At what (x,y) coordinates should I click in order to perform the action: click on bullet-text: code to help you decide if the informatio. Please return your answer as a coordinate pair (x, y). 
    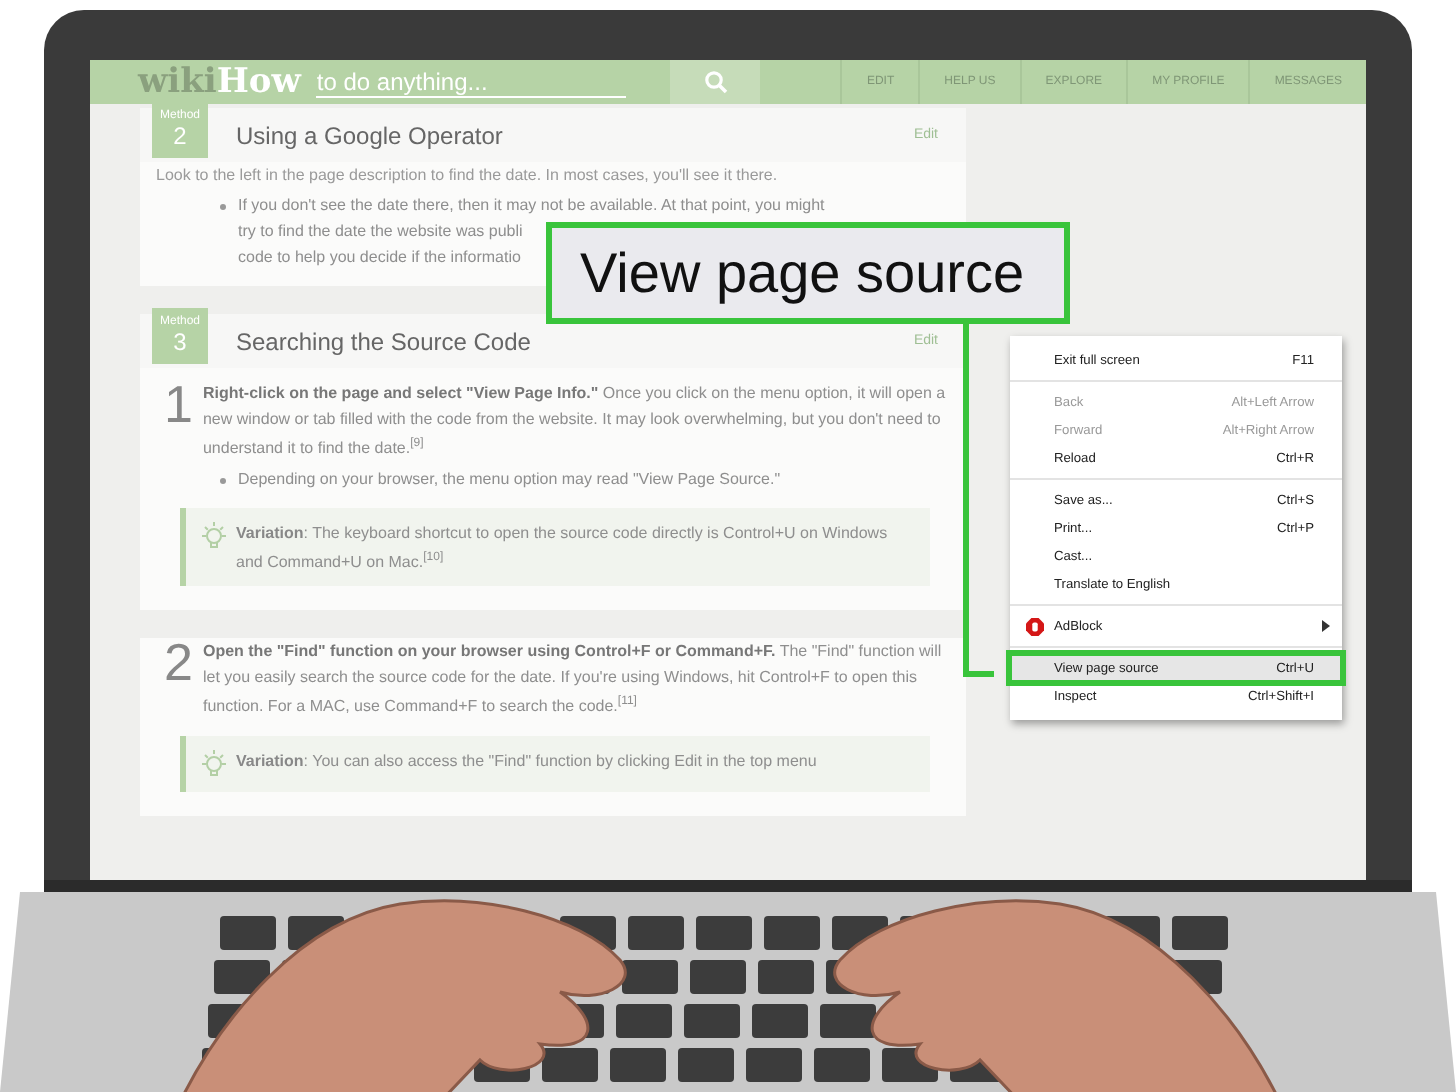
    Looking at the image, I should click on (379, 258).